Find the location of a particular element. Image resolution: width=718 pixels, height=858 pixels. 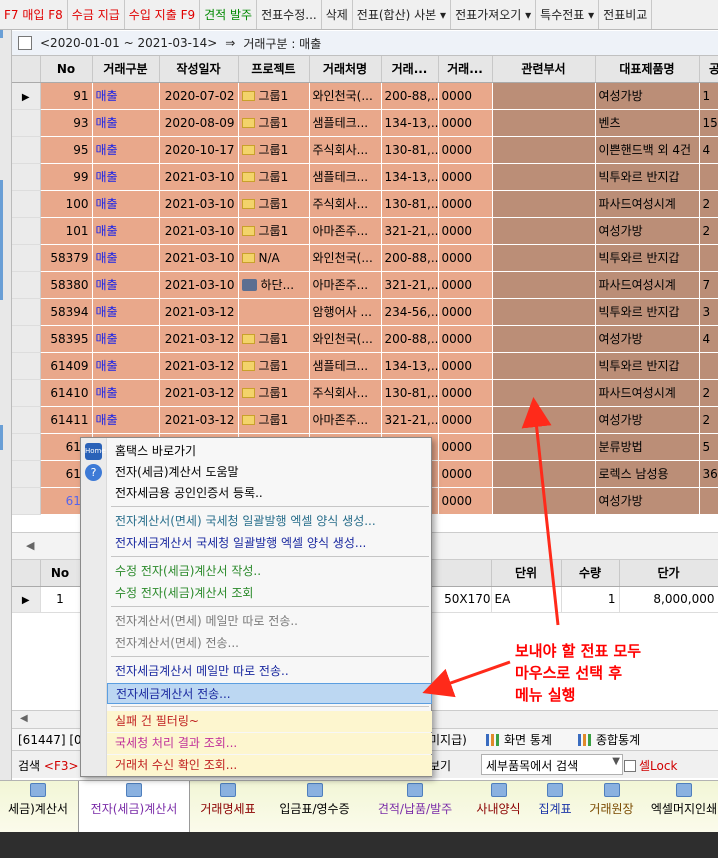

menu-item-1: 전자(세금)계산서 도움말 is located at coordinates (269, 472).